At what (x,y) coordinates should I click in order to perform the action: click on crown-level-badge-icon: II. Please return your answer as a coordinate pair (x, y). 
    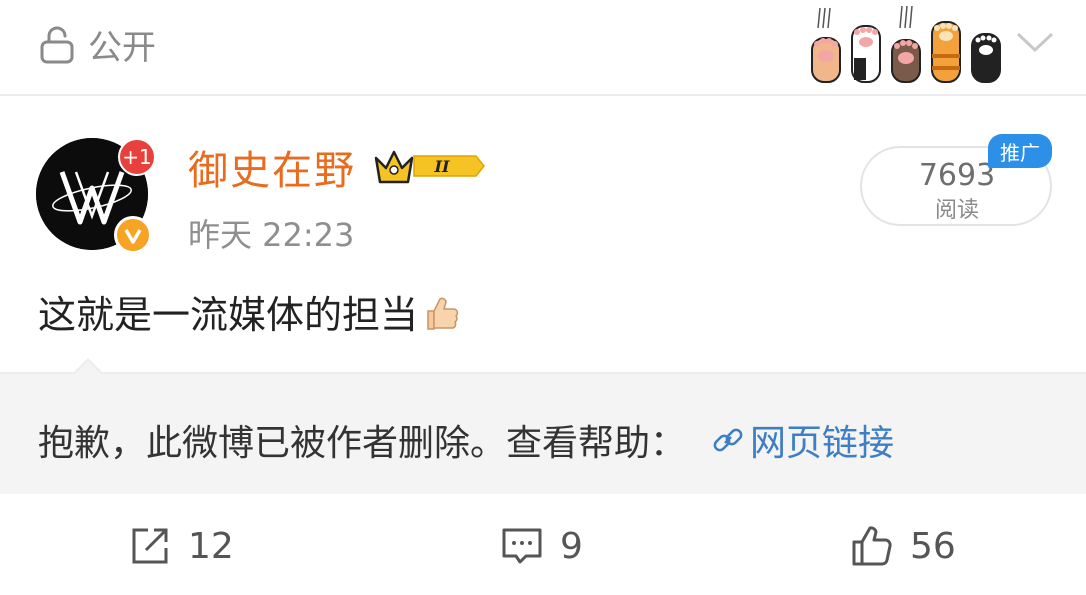
    Looking at the image, I should click on (430, 166).